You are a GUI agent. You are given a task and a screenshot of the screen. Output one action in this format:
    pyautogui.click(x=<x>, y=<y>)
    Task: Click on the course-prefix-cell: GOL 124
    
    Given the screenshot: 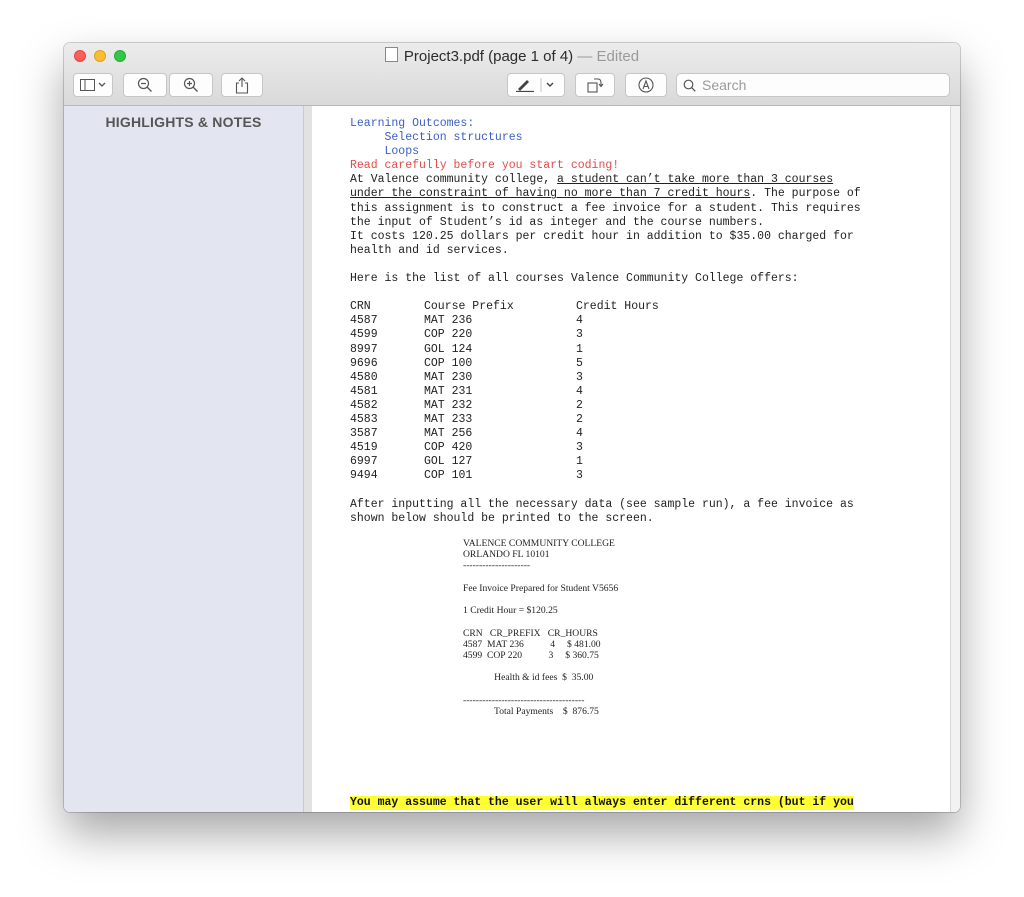 What is the action you would take?
    pyautogui.click(x=448, y=349)
    